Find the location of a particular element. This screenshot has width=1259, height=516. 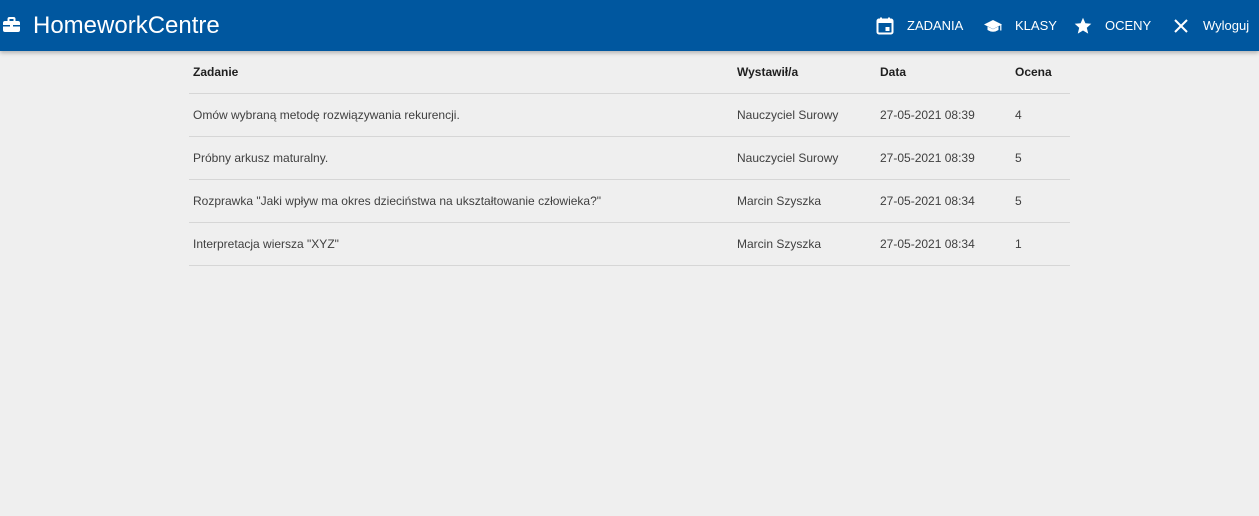

nav-wyloguj: Wyloguj is located at coordinates (1210, 25).